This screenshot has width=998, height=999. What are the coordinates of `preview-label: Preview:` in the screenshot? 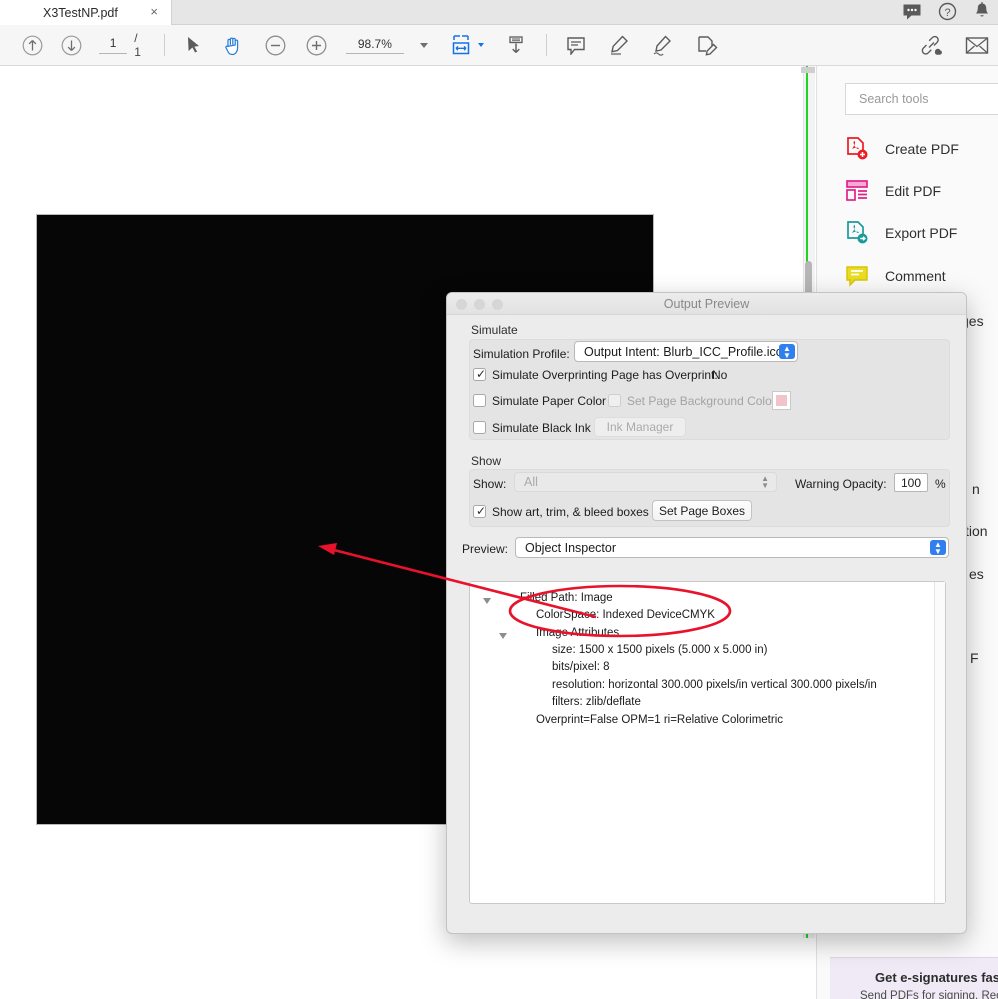 It's located at (485, 549).